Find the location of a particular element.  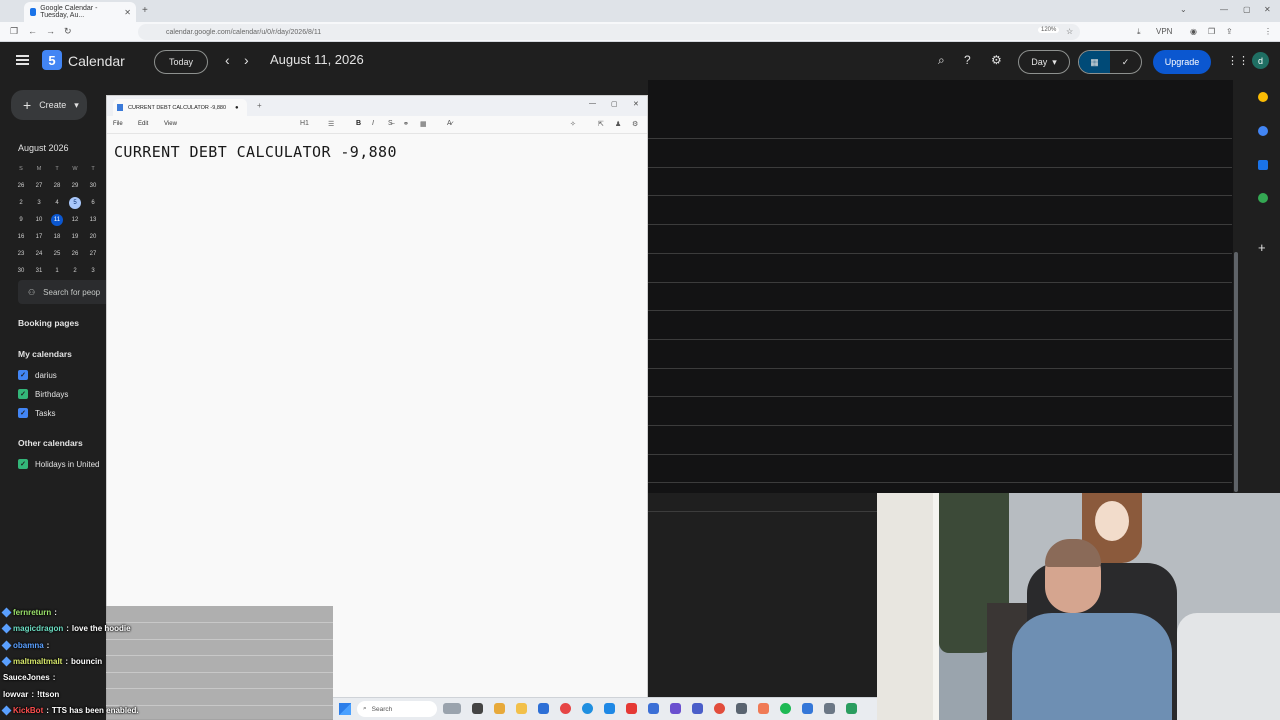

menu-view: View is located at coordinates (170, 124).